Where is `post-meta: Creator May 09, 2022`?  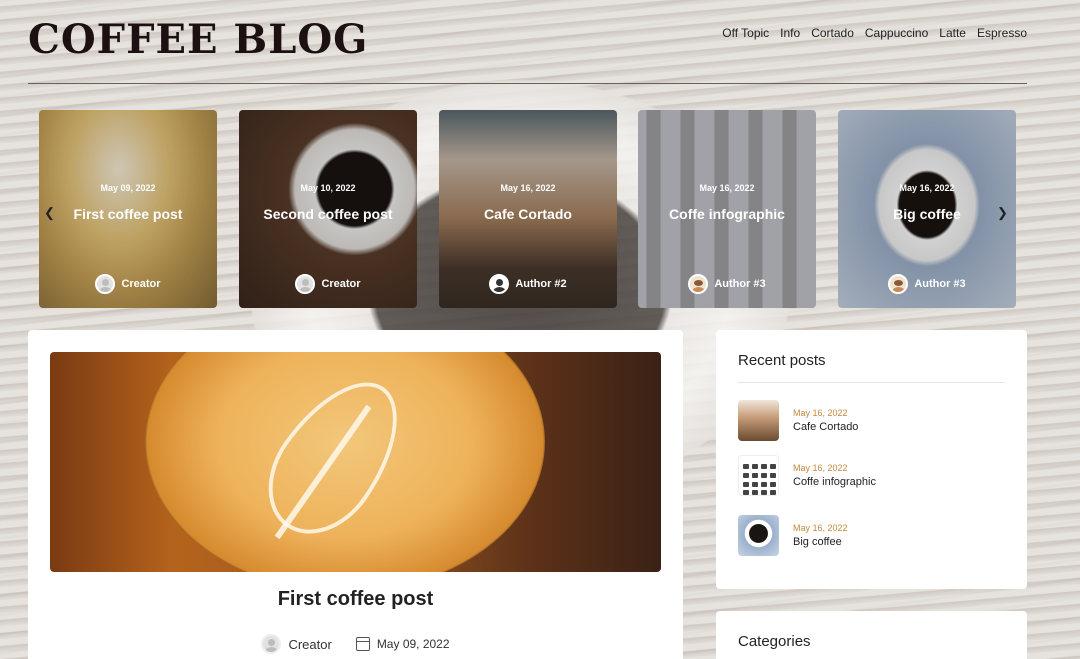 post-meta: Creator May 09, 2022 is located at coordinates (355, 644).